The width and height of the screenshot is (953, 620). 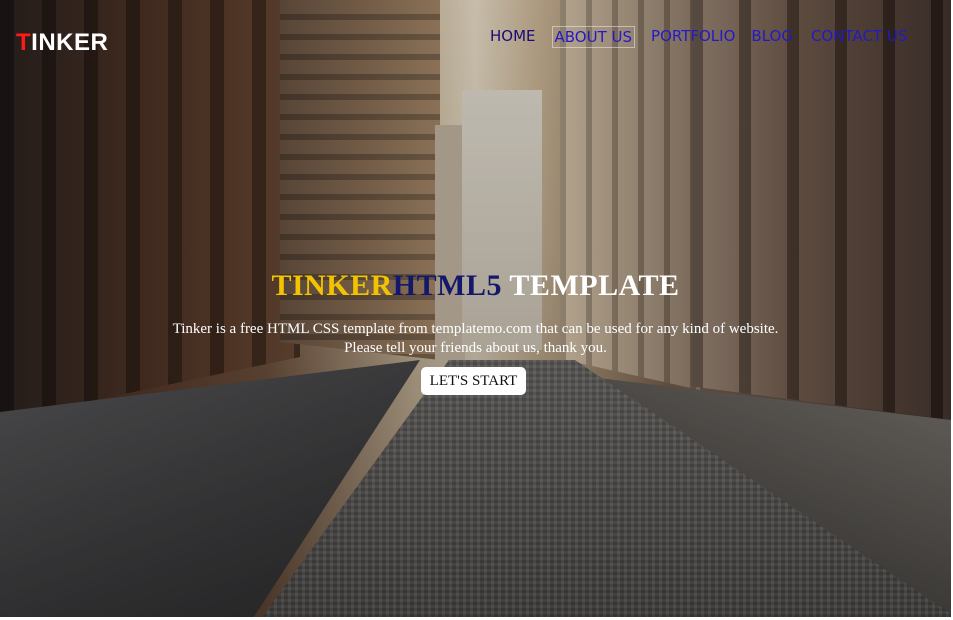 What do you see at coordinates (590, 285) in the screenshot?
I see `hero-title-template: TEMPLATE` at bounding box center [590, 285].